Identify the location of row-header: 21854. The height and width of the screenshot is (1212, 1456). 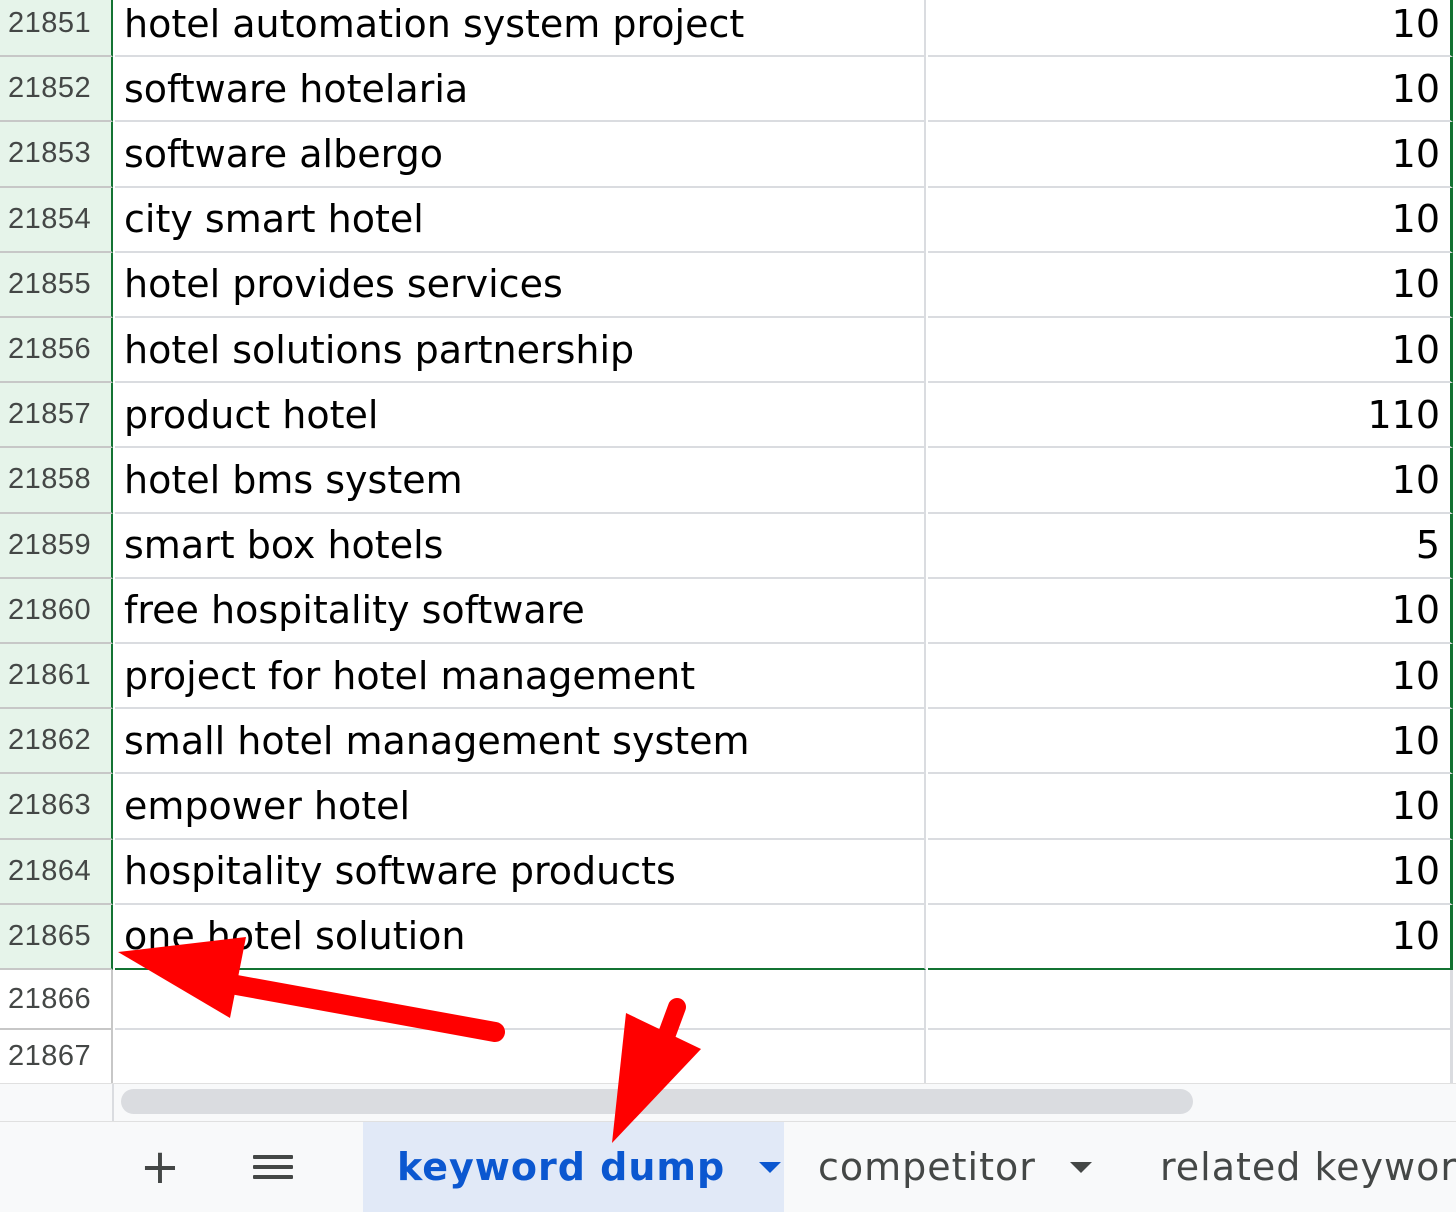
(56, 220).